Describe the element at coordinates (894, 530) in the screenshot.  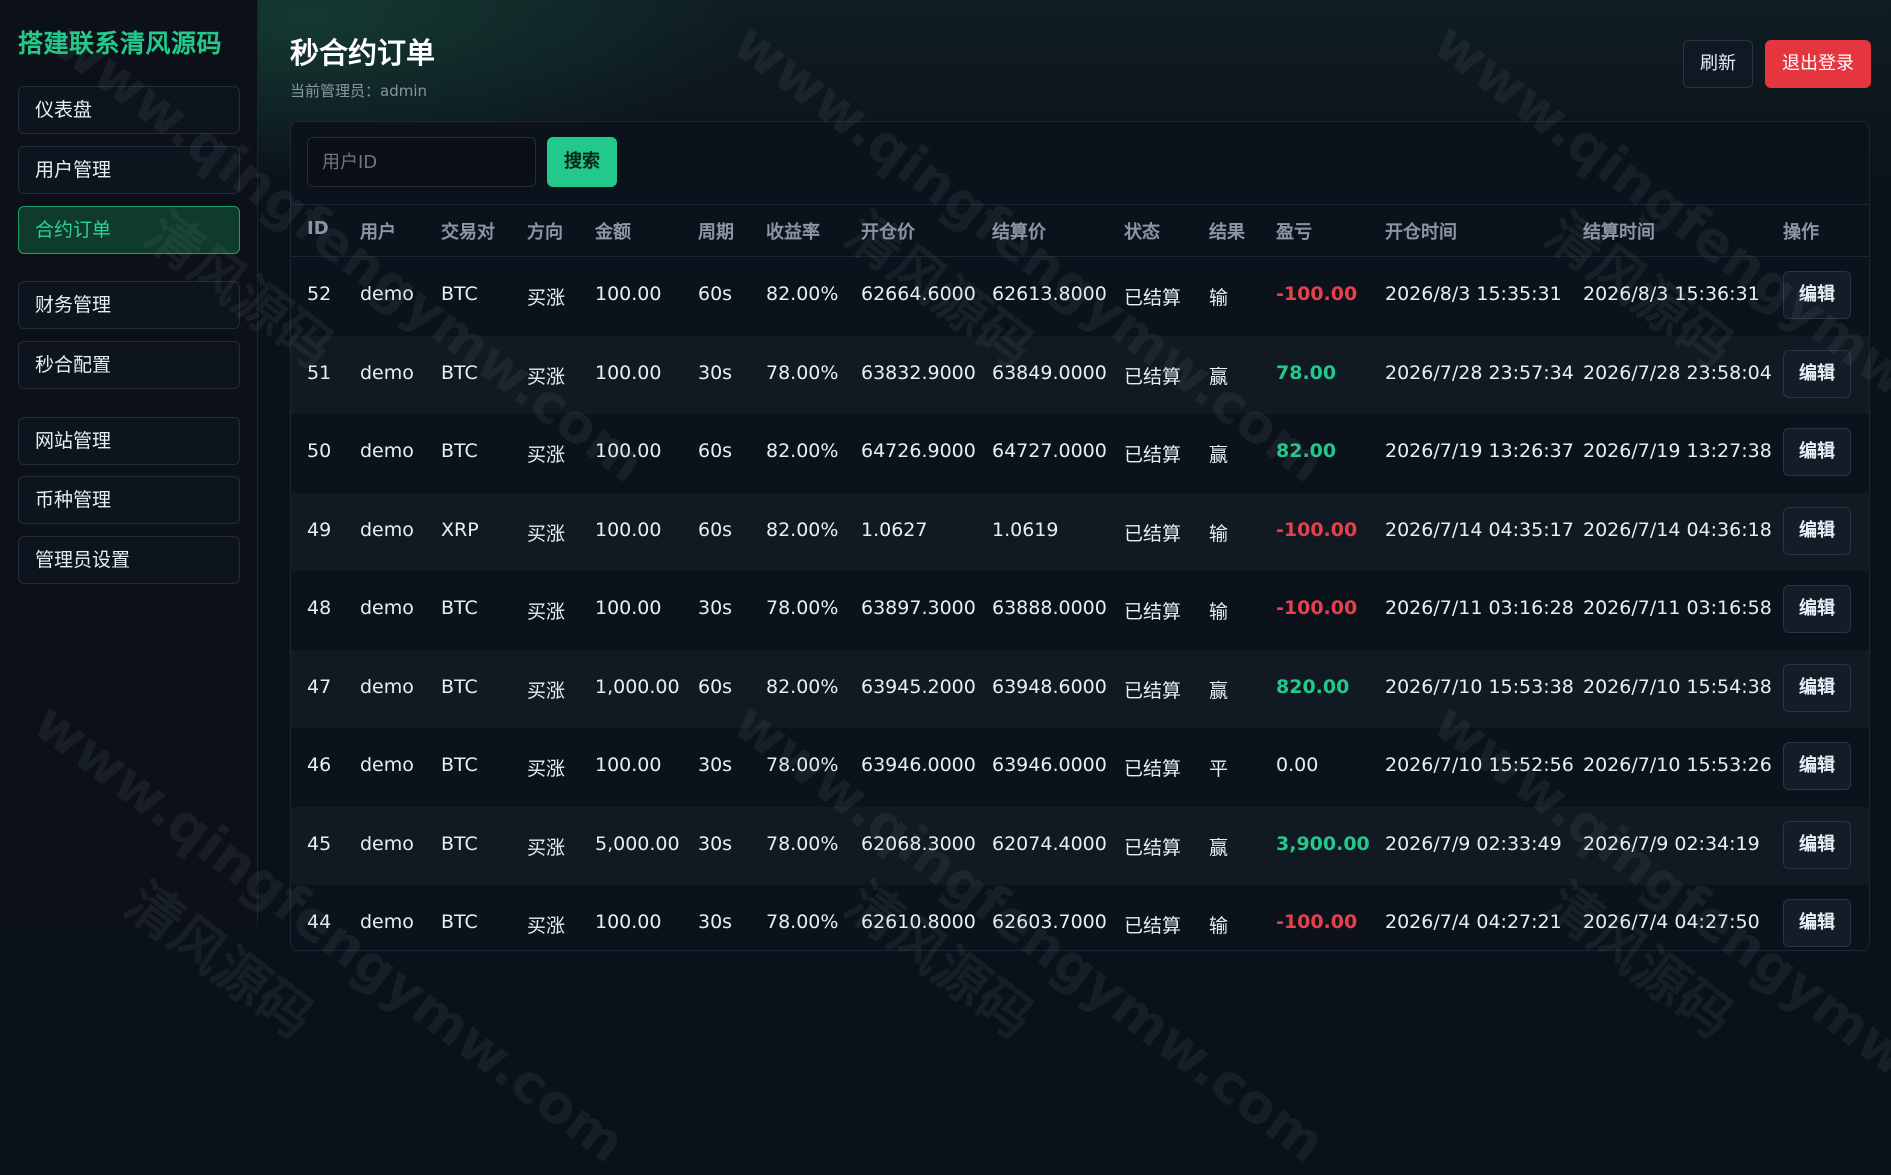
I see `cell-open-price: 1.0627` at that location.